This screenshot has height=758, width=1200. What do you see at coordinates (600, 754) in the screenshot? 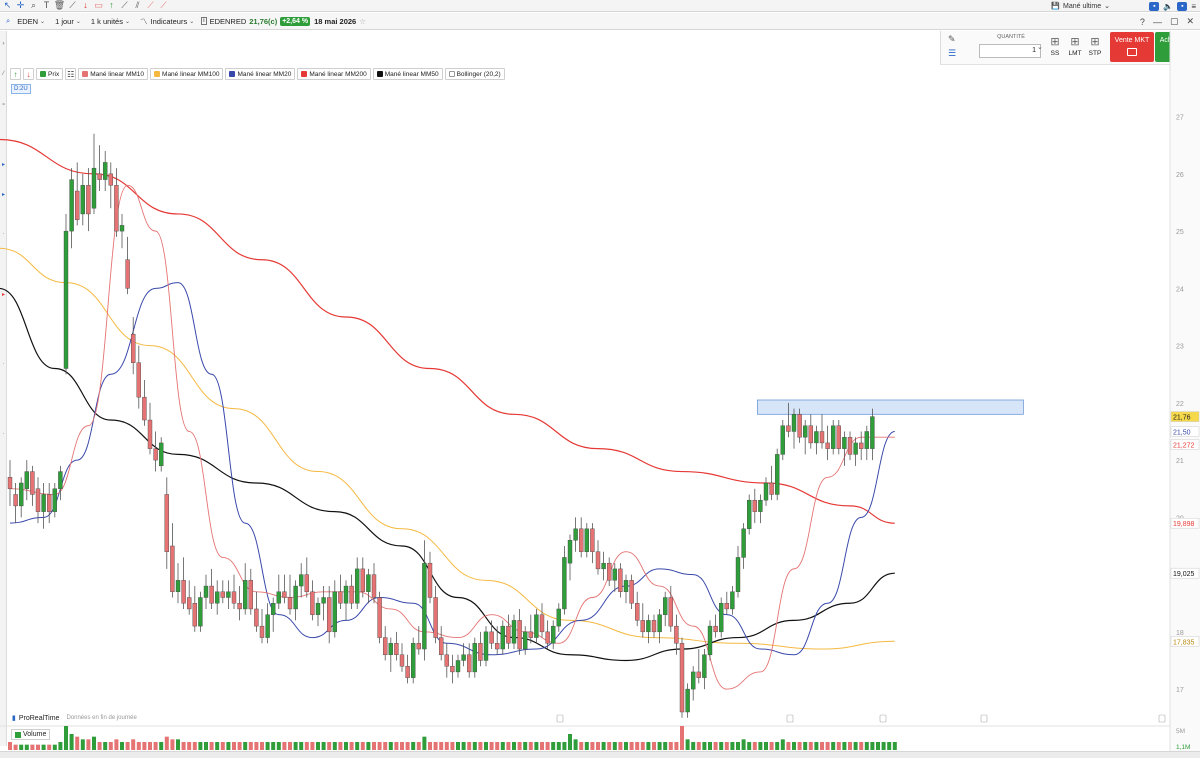
I see `bottom-scrollbar` at bounding box center [600, 754].